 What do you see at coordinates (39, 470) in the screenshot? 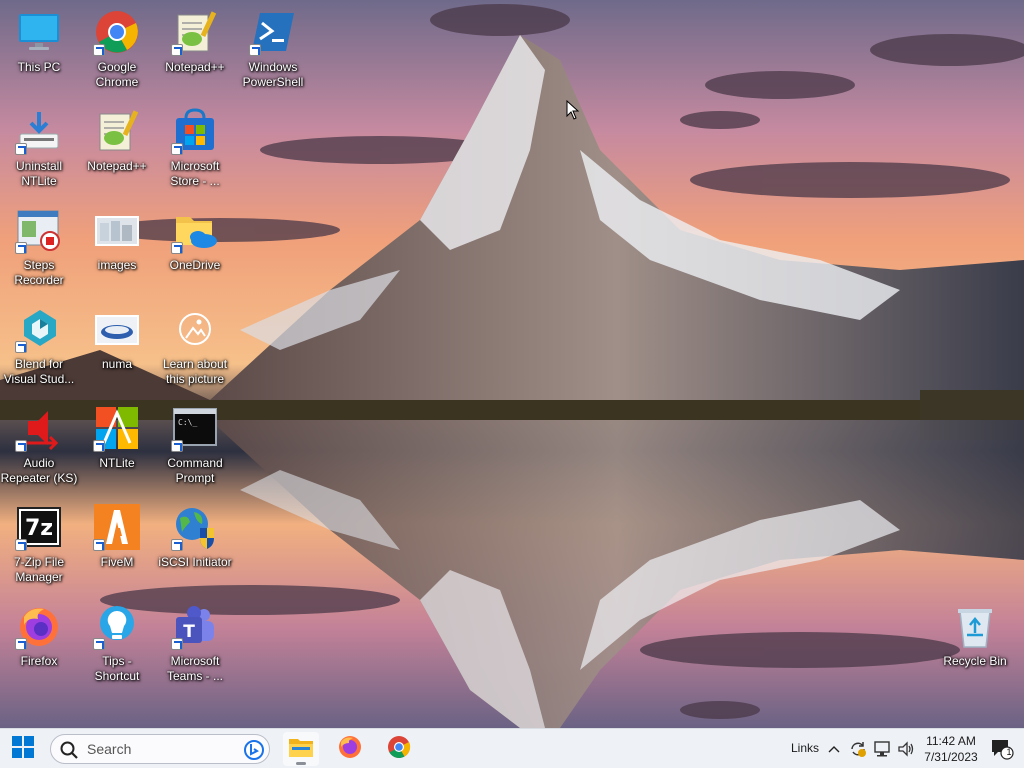
I see `desktop-icon-label: Audio Repeater (KS)` at bounding box center [39, 470].